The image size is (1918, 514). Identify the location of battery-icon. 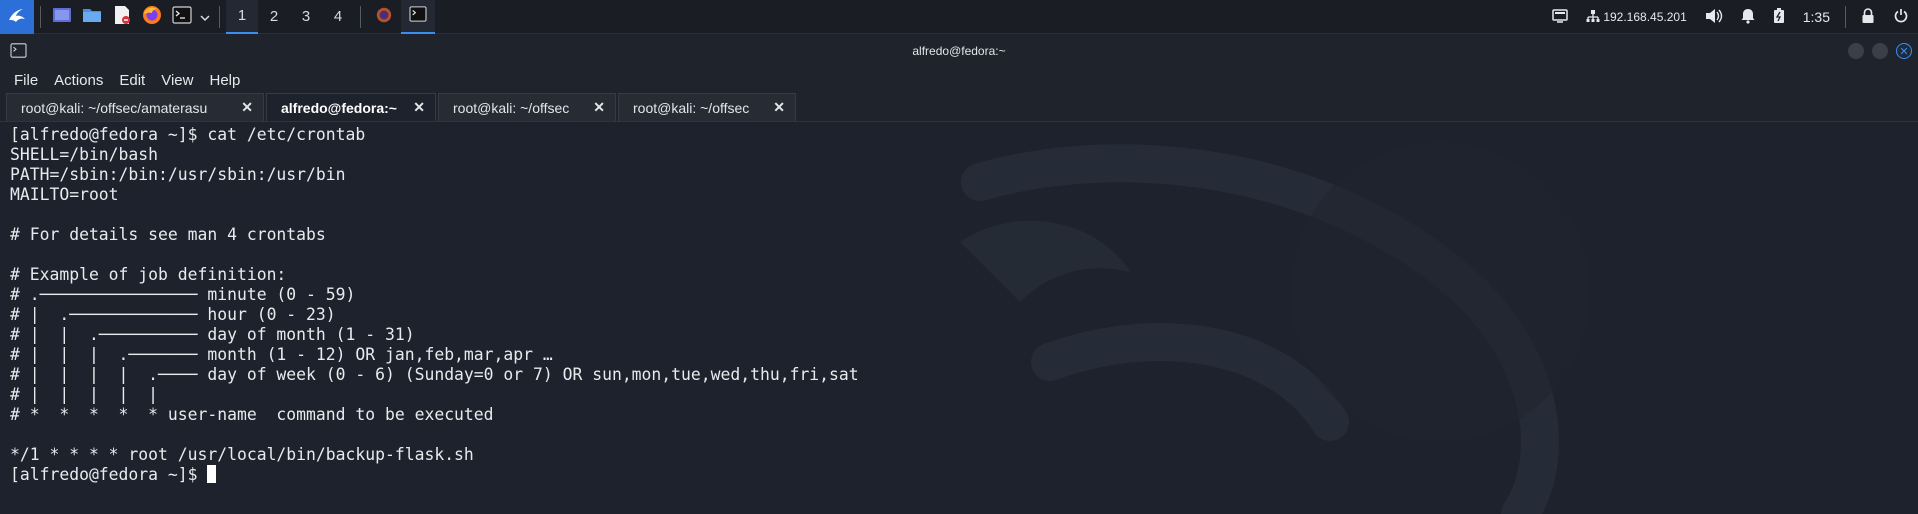
(1779, 17).